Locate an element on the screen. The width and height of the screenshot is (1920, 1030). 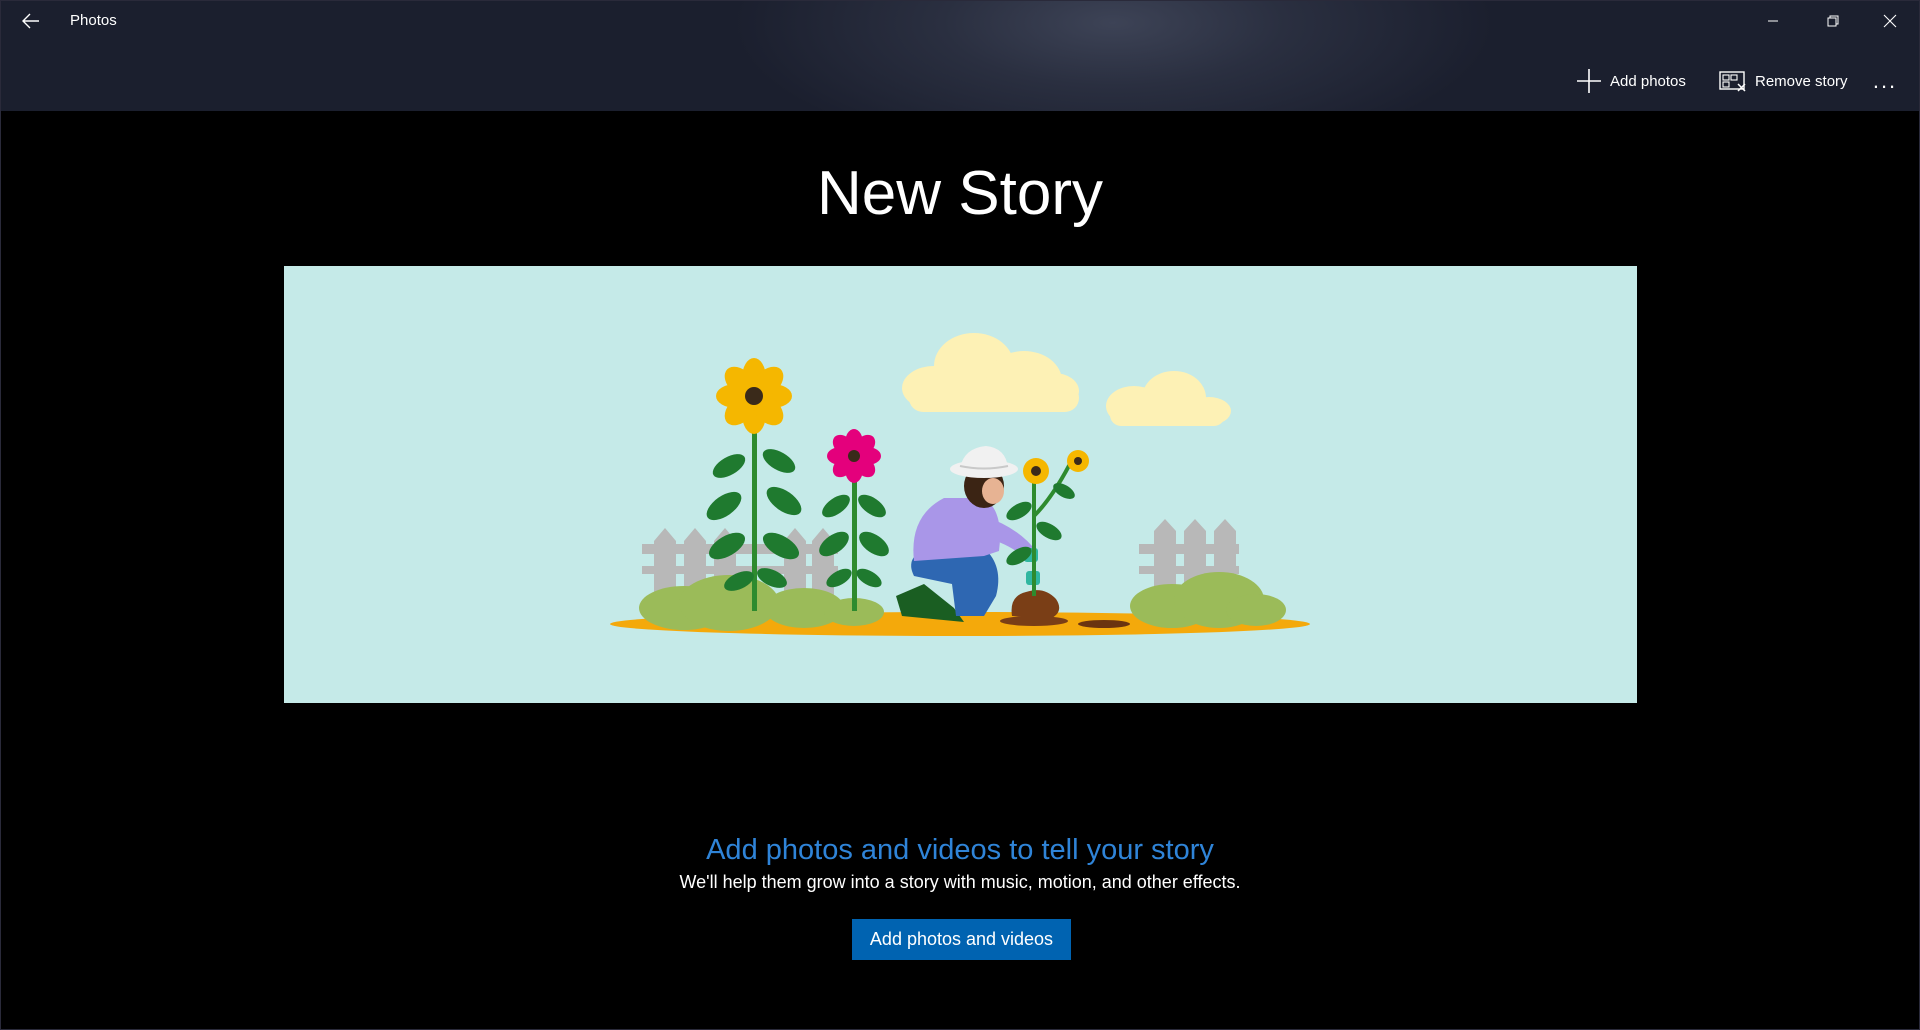
cloud-illustration is located at coordinates (1066, 379).